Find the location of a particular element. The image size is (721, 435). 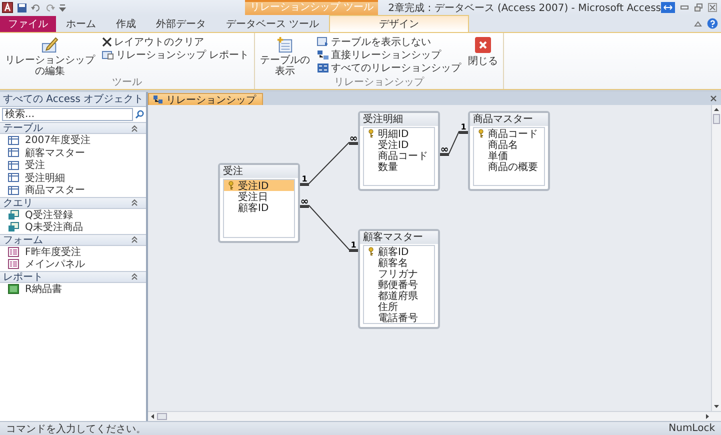

table-box: 受注 受注ID 受注日 顧客ID is located at coordinates (259, 203).